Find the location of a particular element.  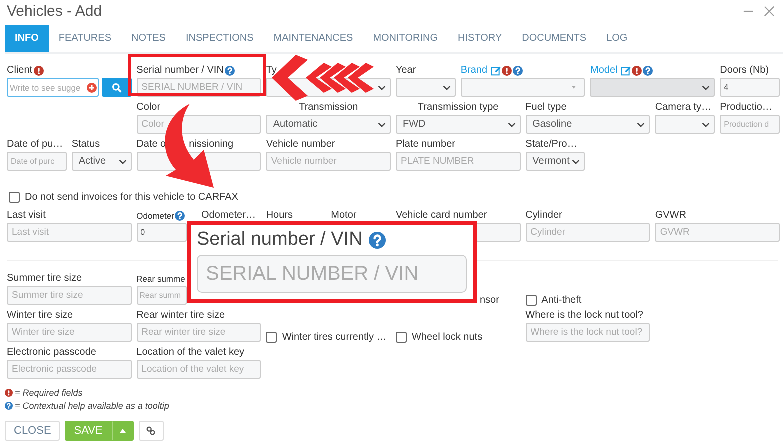

field-link: Brand is located at coordinates (474, 70).